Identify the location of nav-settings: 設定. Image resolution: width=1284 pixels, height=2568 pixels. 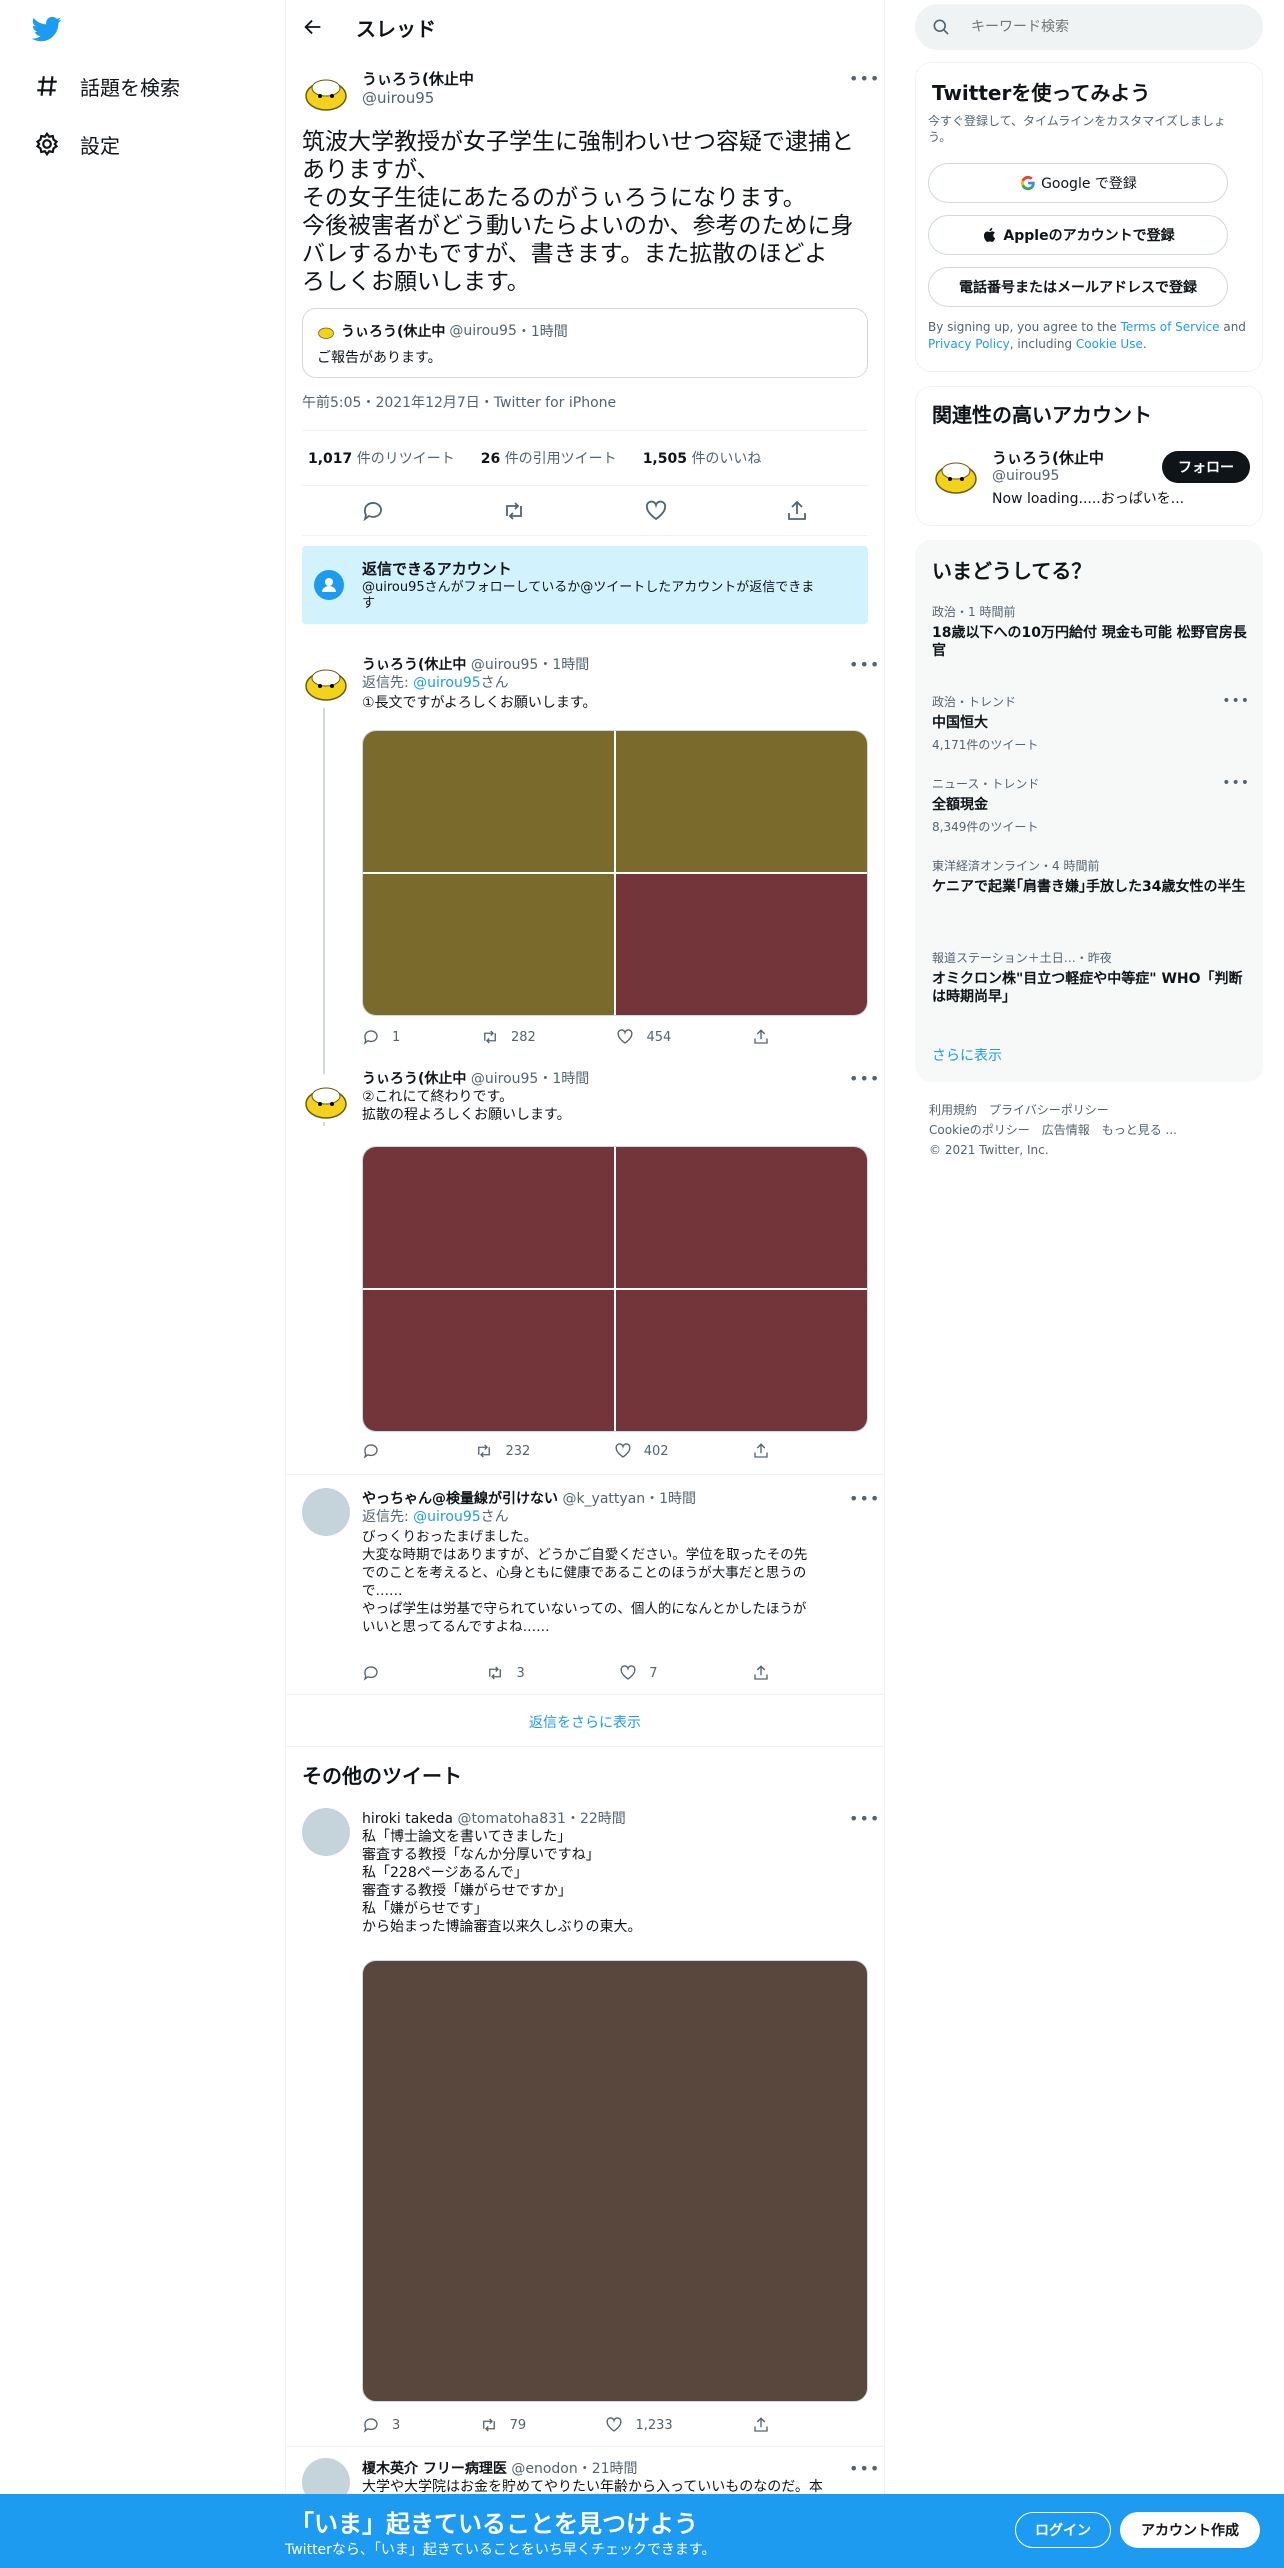
(77, 144).